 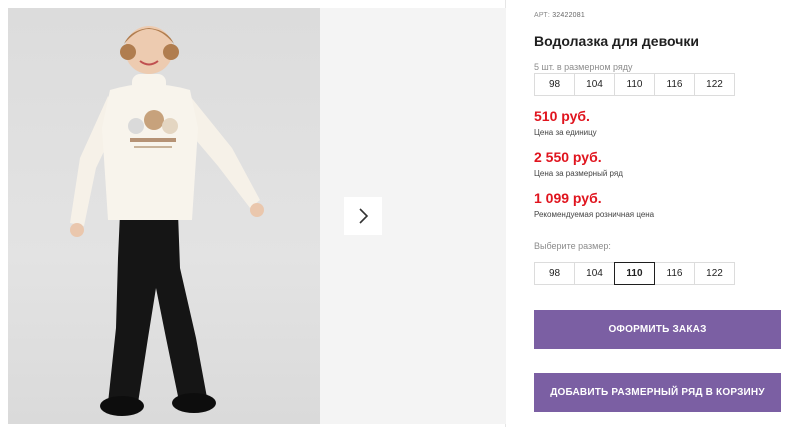 I want to click on size-option-122: 122, so click(x=714, y=273).